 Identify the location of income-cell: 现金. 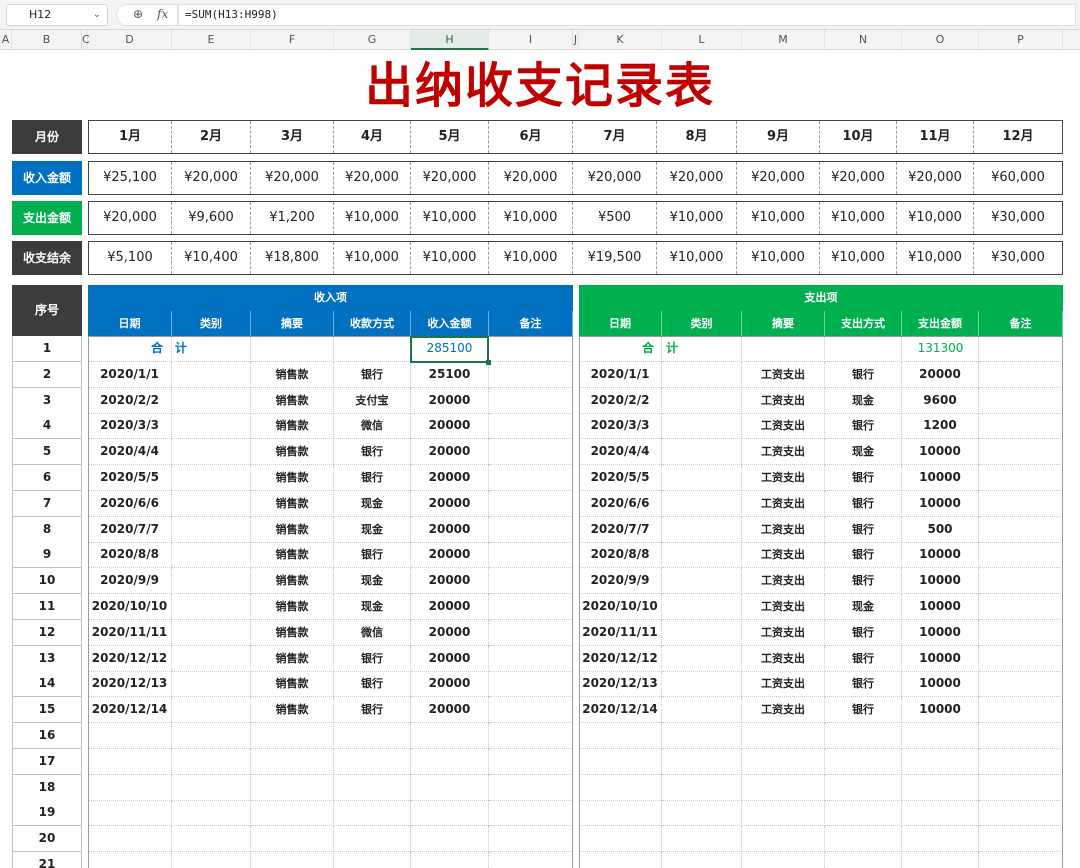
(372, 607).